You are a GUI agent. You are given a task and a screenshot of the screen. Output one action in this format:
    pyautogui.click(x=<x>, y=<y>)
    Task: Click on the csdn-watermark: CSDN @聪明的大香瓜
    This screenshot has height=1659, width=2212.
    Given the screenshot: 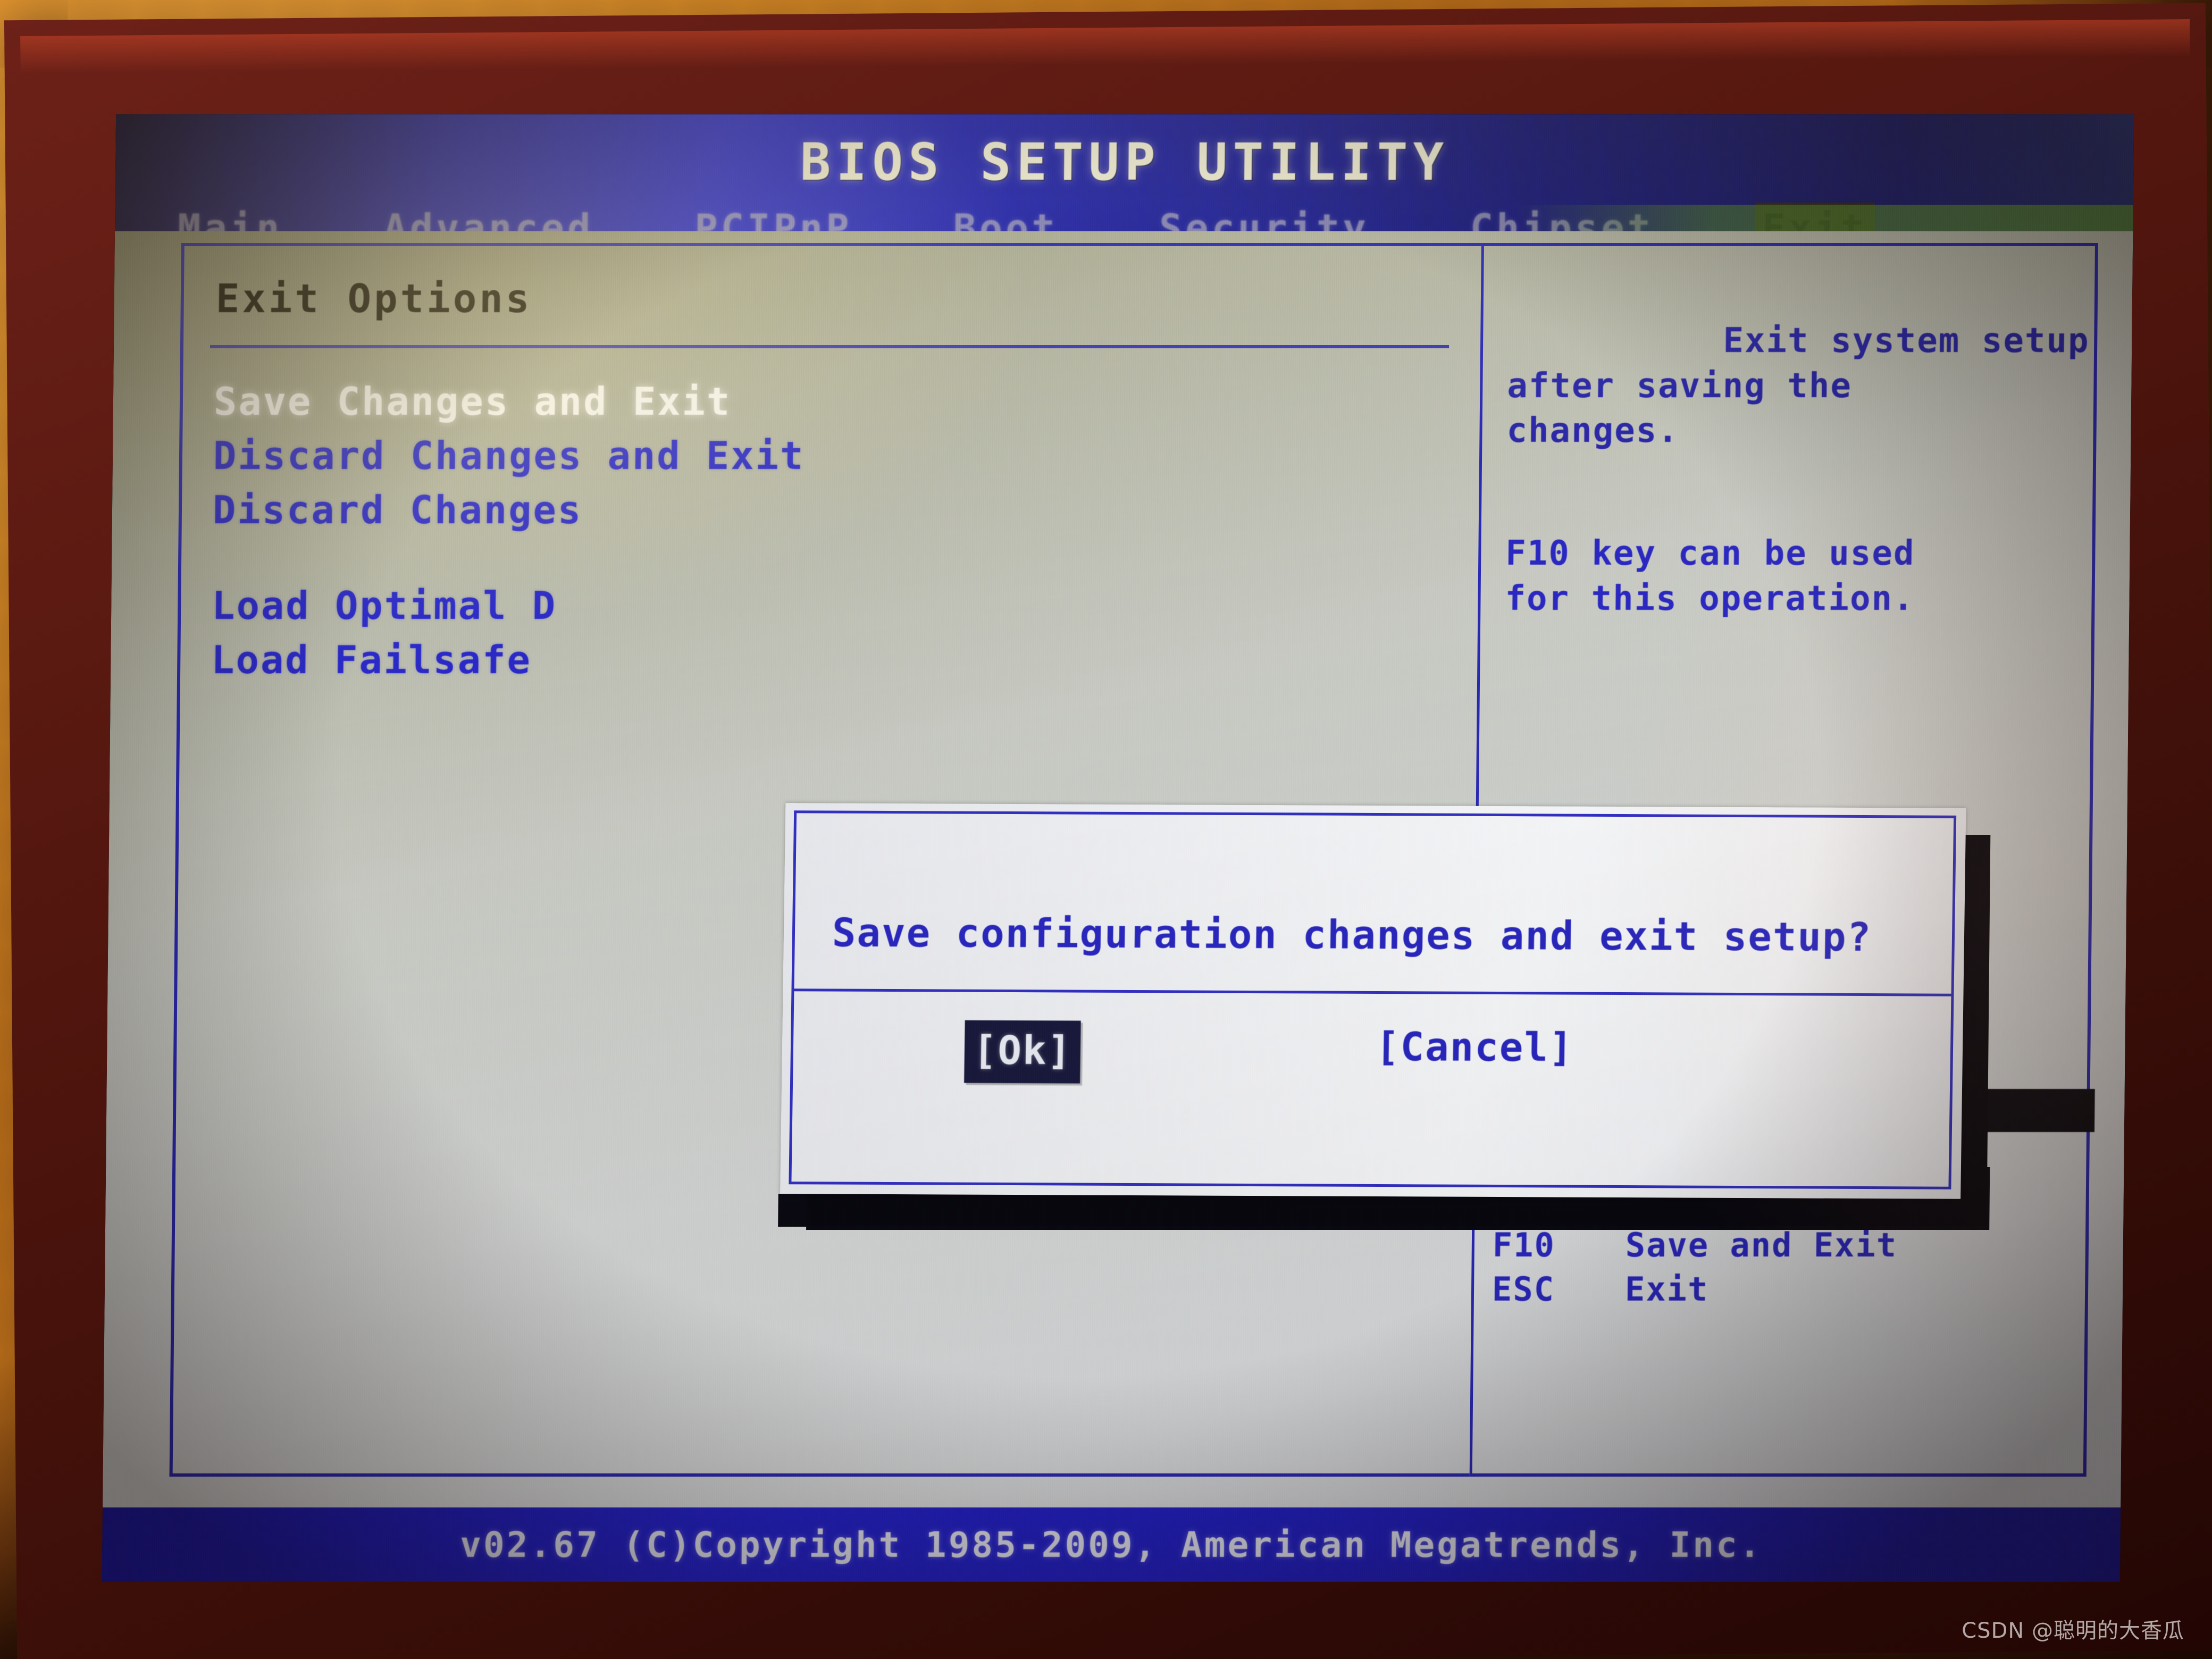 What is the action you would take?
    pyautogui.click(x=2073, y=1631)
    